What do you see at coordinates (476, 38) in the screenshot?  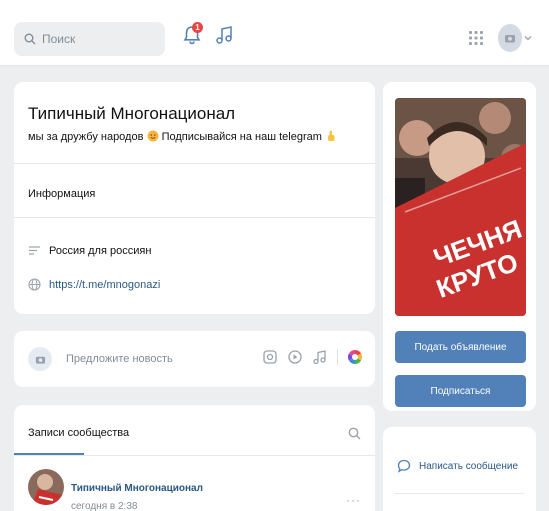 I see `apps-grid-icon` at bounding box center [476, 38].